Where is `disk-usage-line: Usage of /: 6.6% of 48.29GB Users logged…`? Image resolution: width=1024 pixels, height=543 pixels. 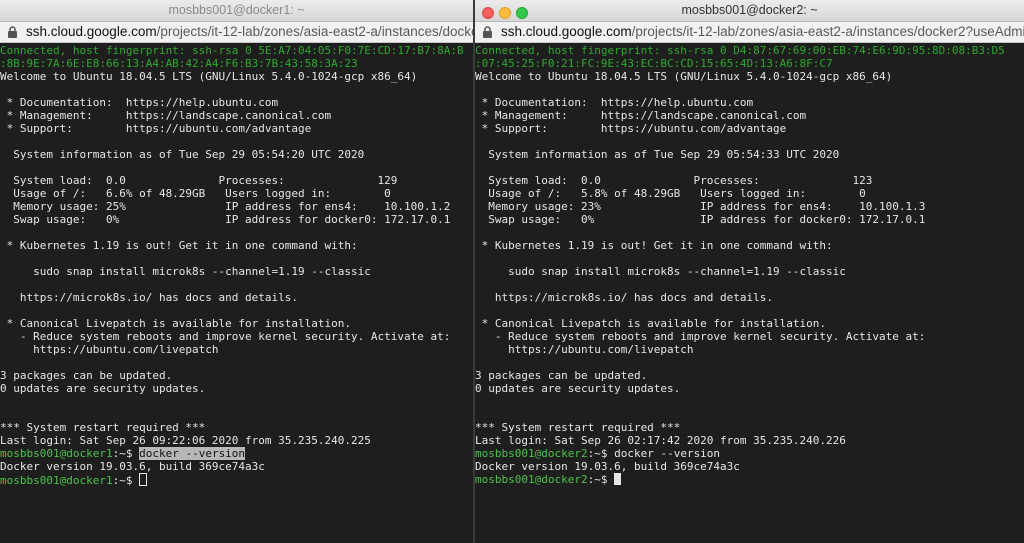
disk-usage-line: Usage of /: 6.6% of 48.29GB Users logged… is located at coordinates (195, 193).